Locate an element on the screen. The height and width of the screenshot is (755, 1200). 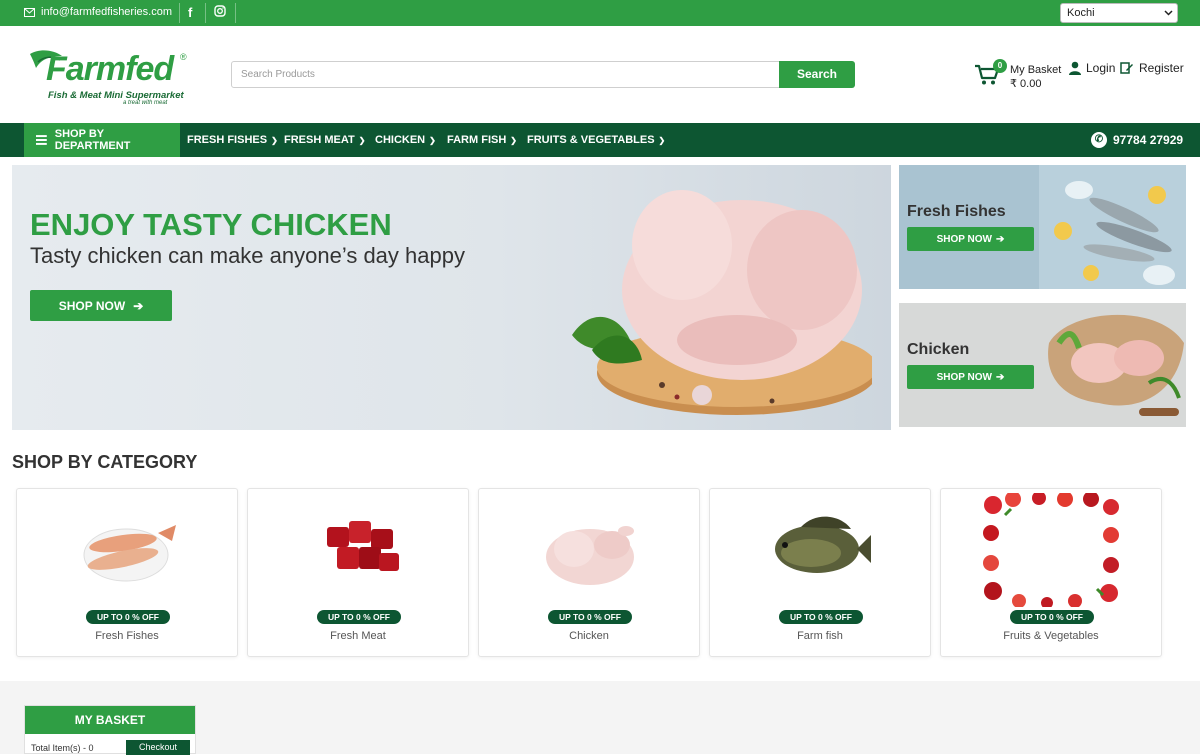
nav-item-fruits-vegetables: FRUITS & VEGETABLES ❯ is located at coordinates (596, 140).